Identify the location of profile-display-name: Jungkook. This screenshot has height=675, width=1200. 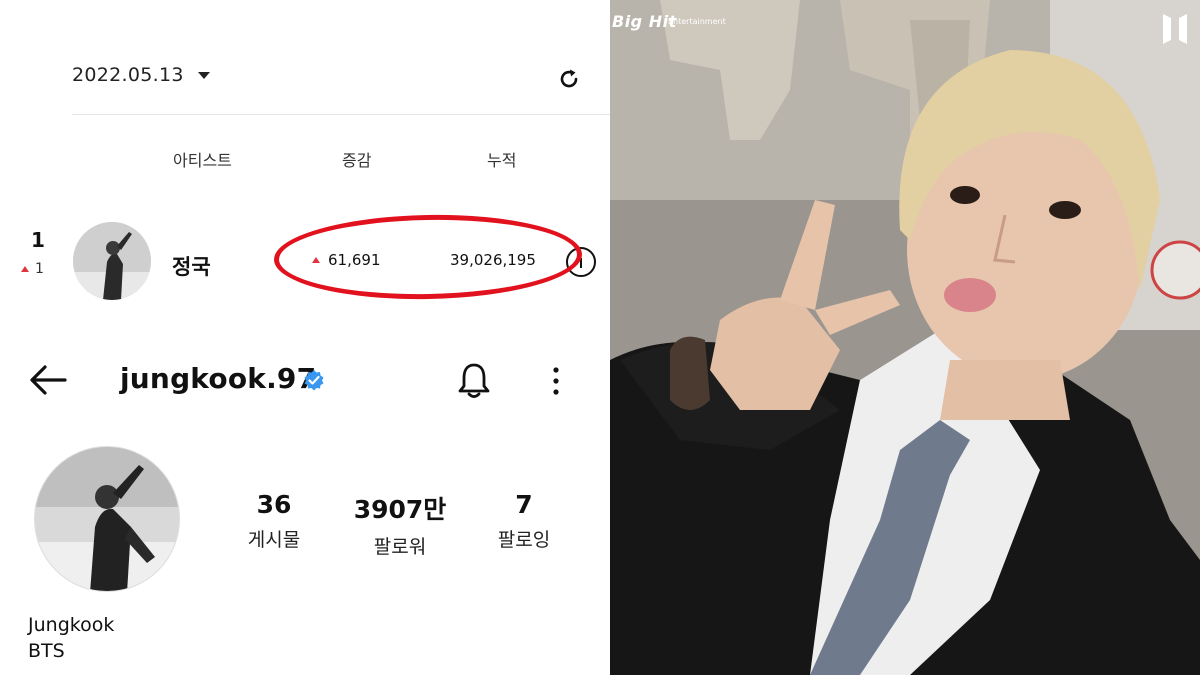
(71, 625).